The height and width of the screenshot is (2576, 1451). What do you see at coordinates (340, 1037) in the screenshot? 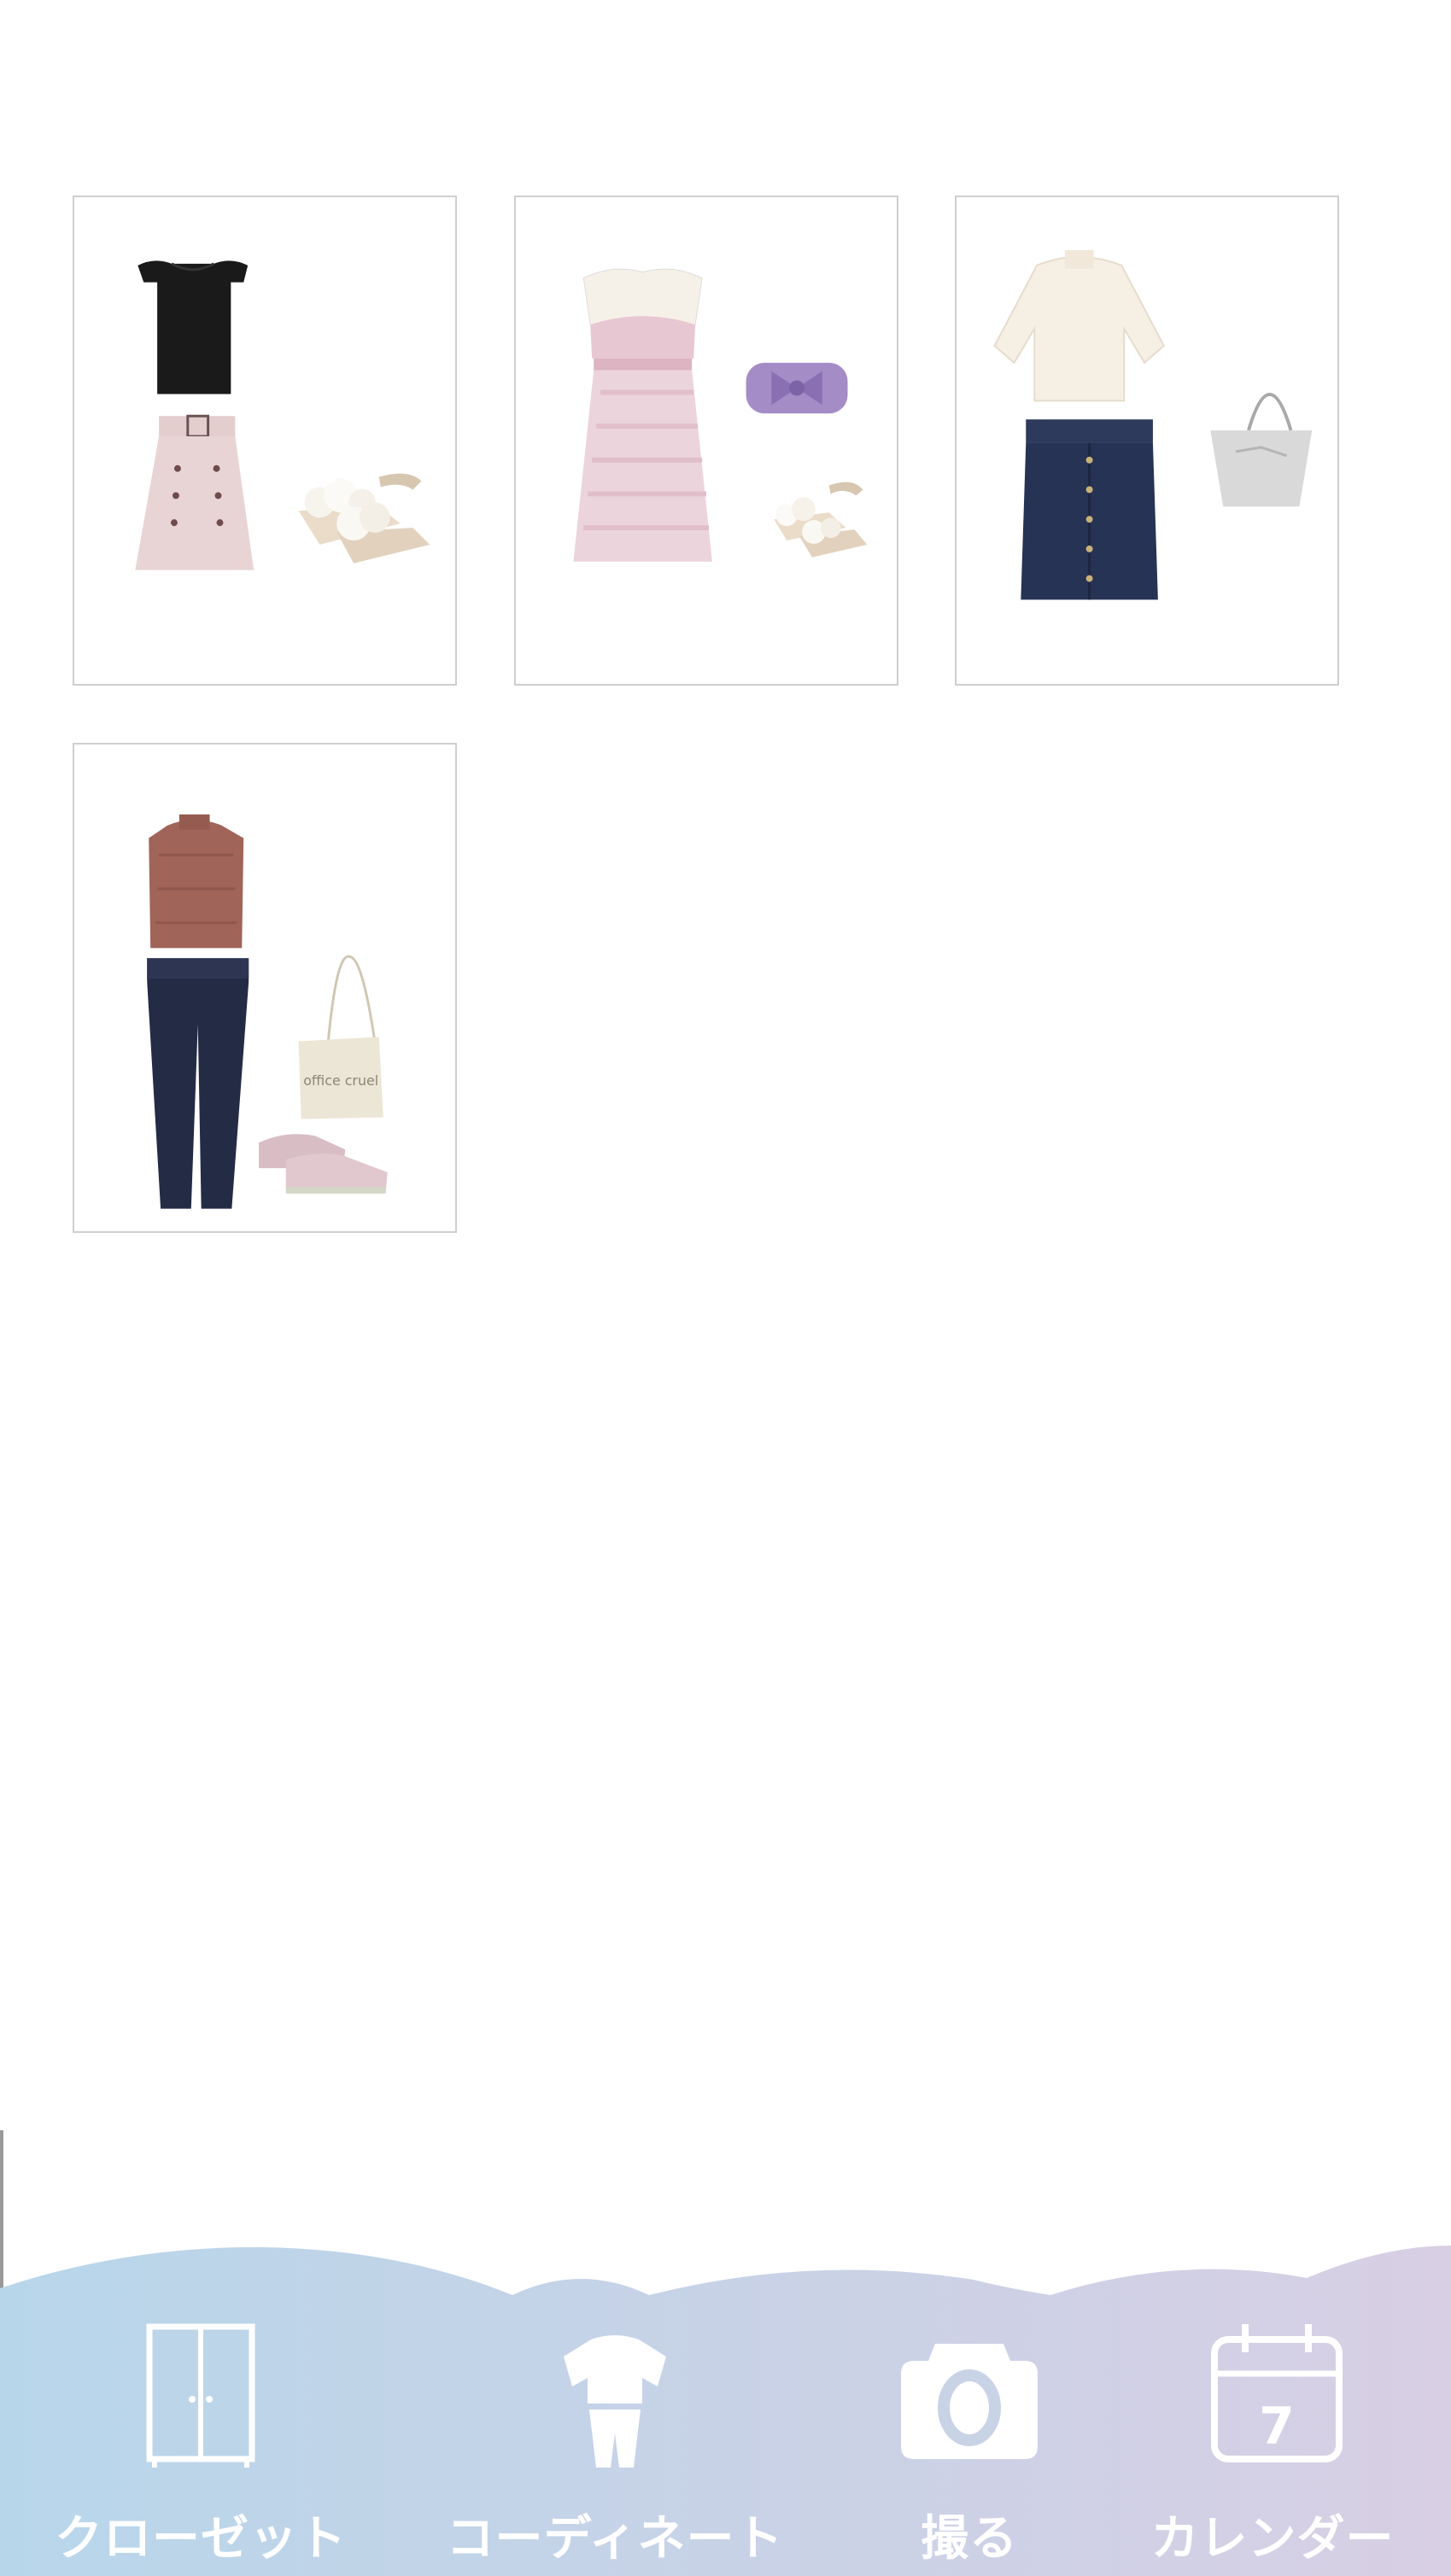
I see `canvas-tote-bag: office cruel` at bounding box center [340, 1037].